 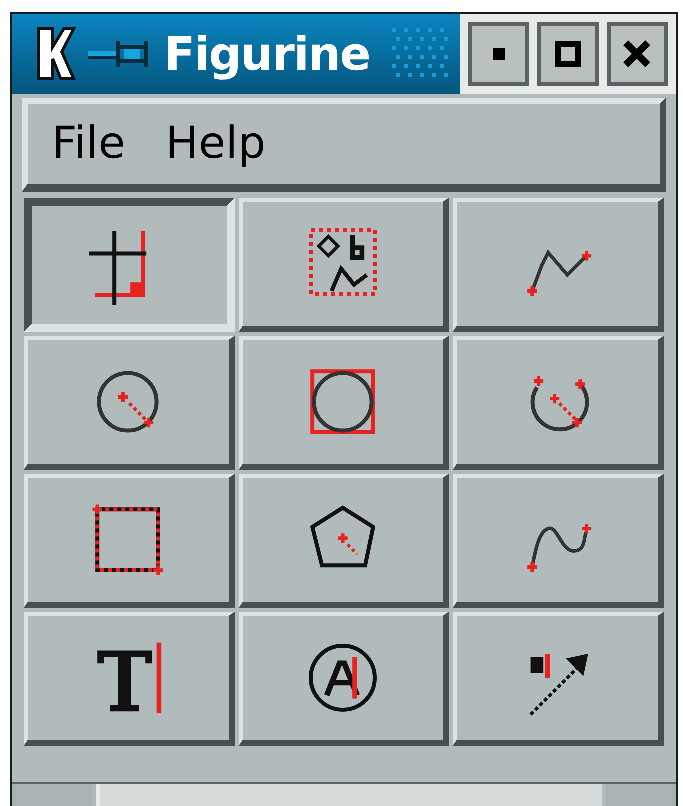 What do you see at coordinates (216, 144) in the screenshot?
I see `menu-item: Help` at bounding box center [216, 144].